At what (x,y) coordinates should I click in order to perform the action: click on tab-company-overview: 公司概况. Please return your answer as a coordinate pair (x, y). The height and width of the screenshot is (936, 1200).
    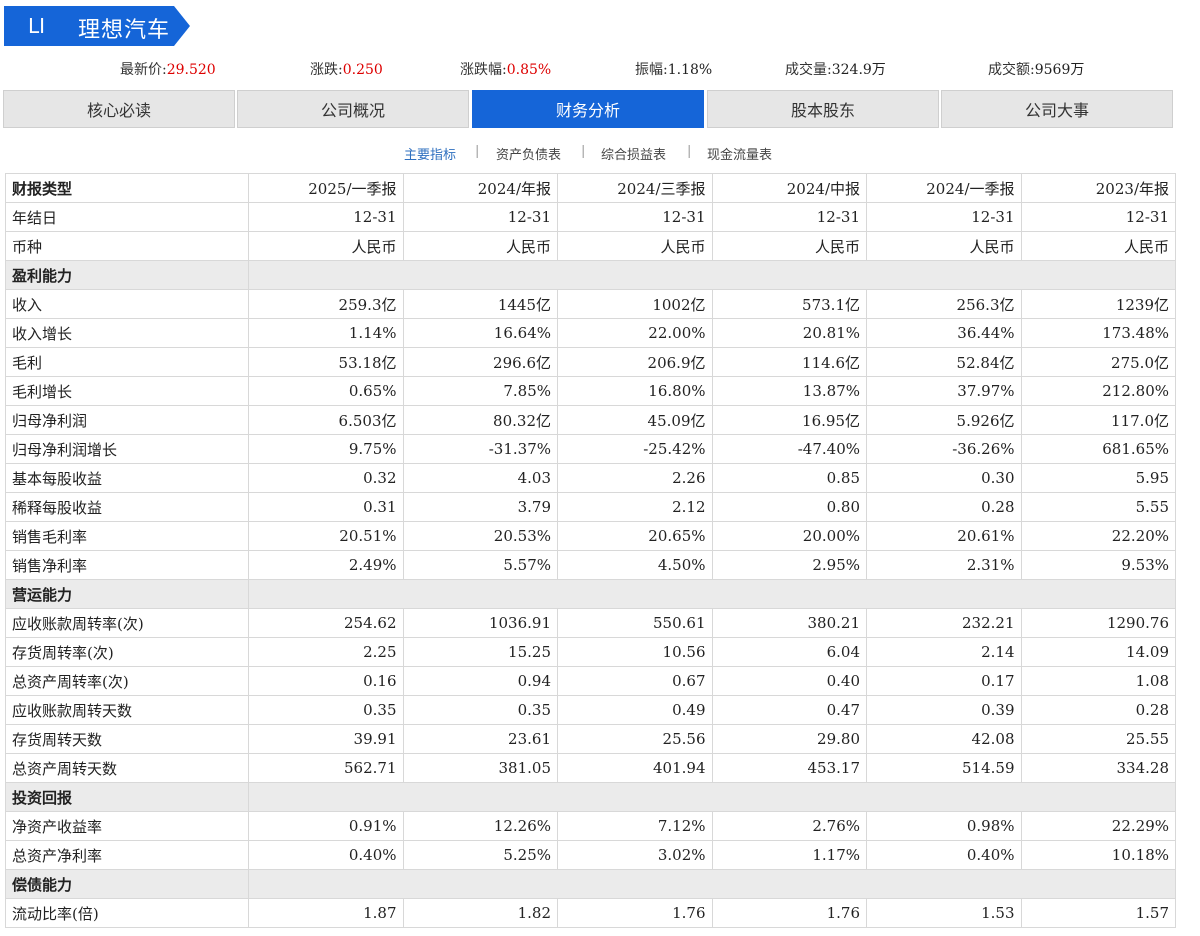
    Looking at the image, I should click on (353, 109).